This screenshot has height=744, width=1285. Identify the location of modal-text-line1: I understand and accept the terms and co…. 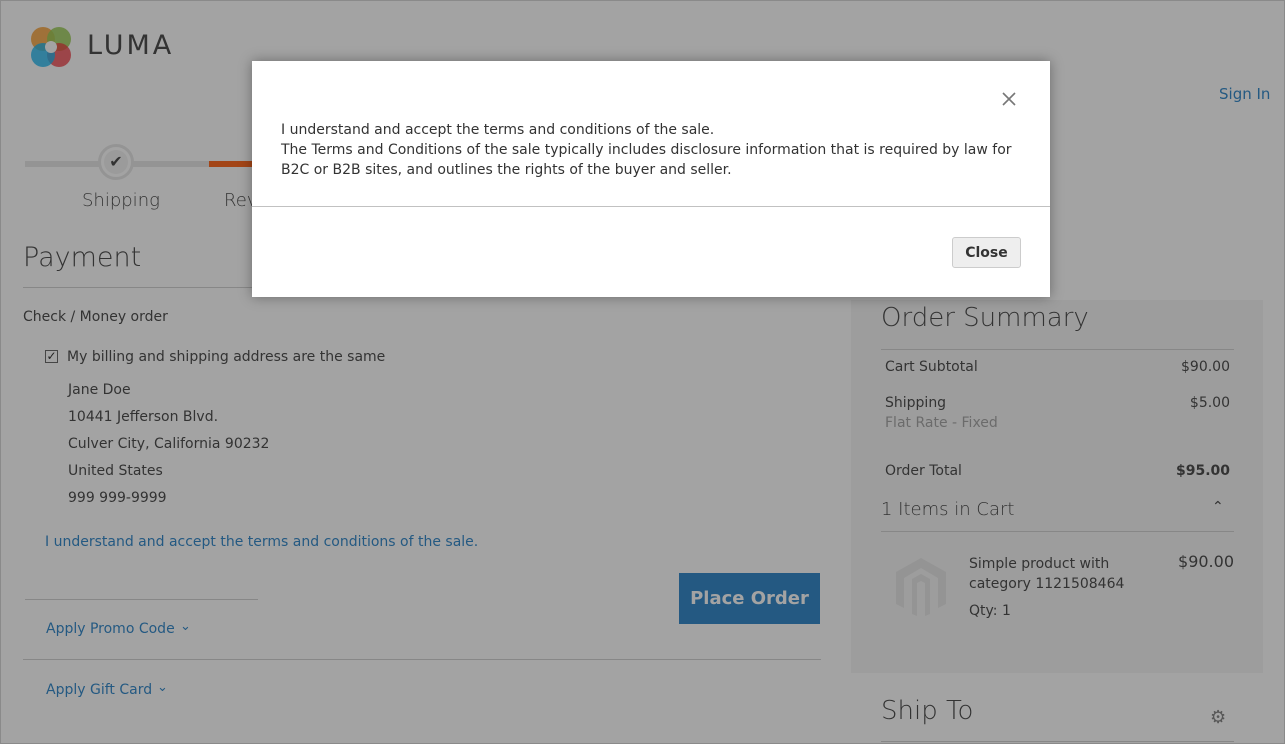
(498, 130).